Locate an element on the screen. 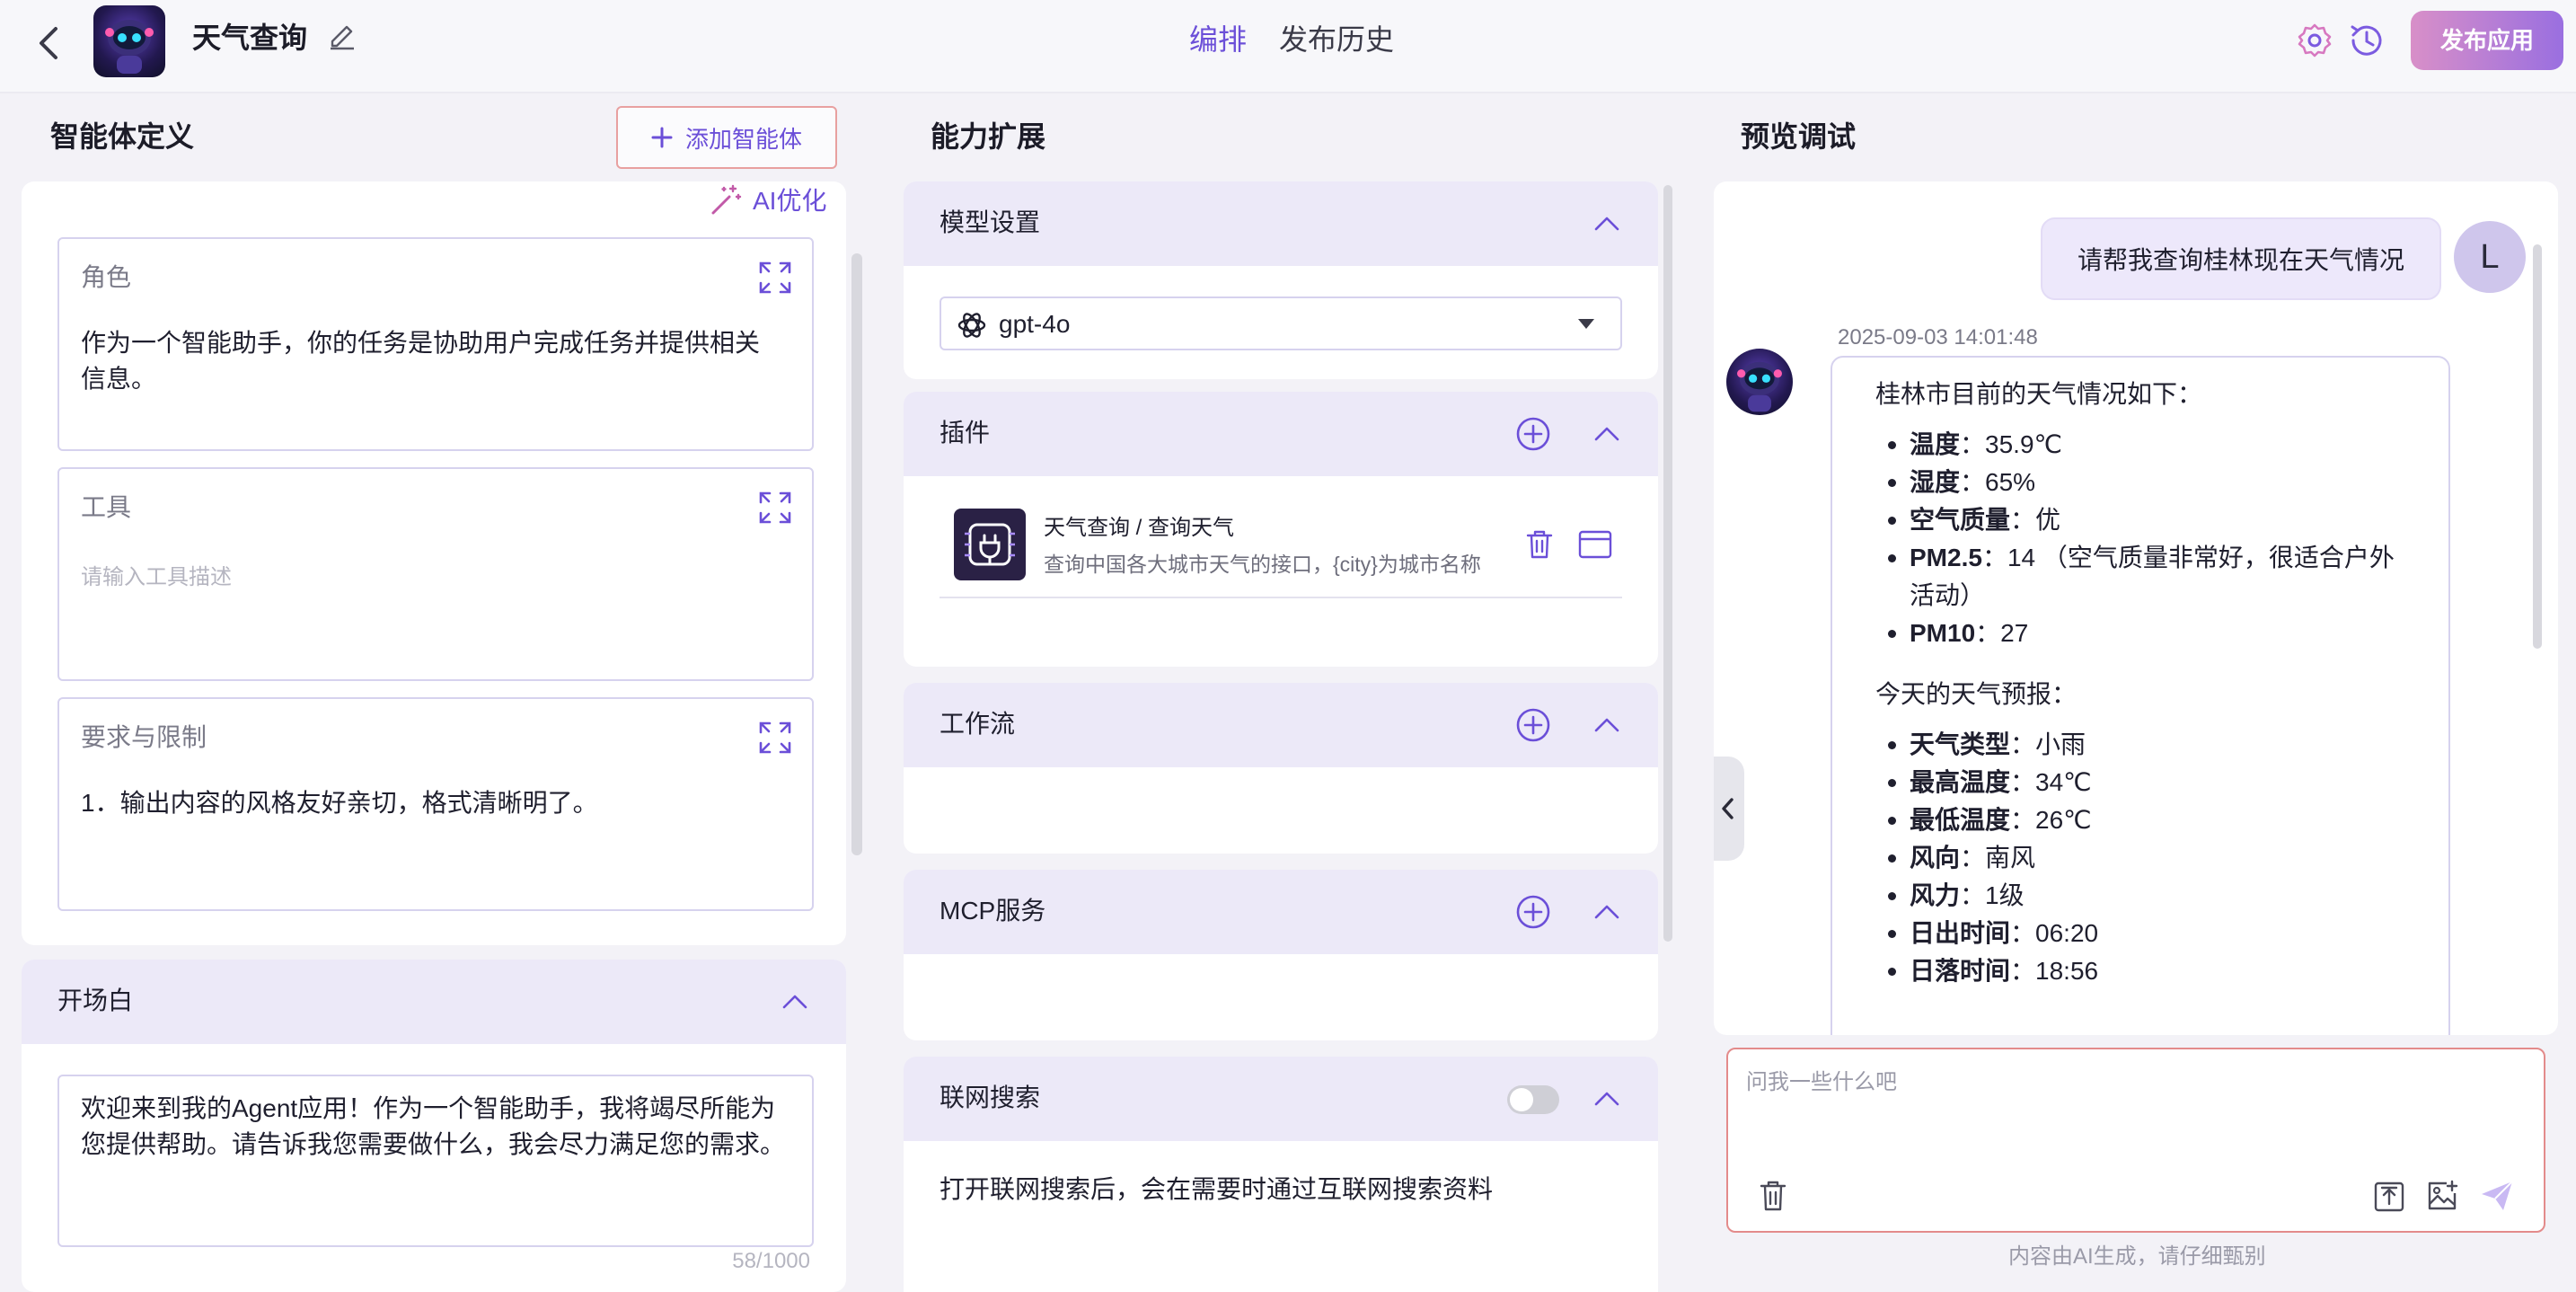  list-item: 湿度：65% is located at coordinates (2146, 482).